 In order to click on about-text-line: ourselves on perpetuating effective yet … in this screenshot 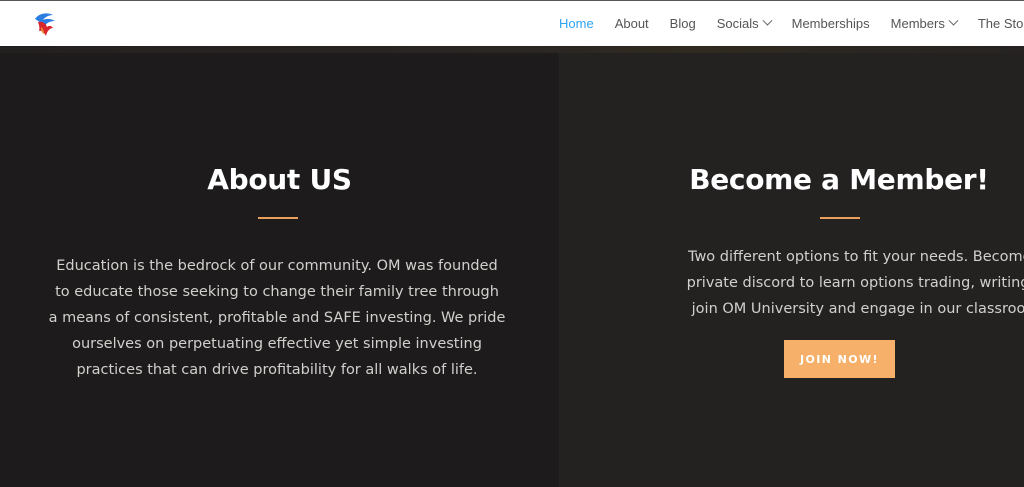, I will do `click(277, 343)`.